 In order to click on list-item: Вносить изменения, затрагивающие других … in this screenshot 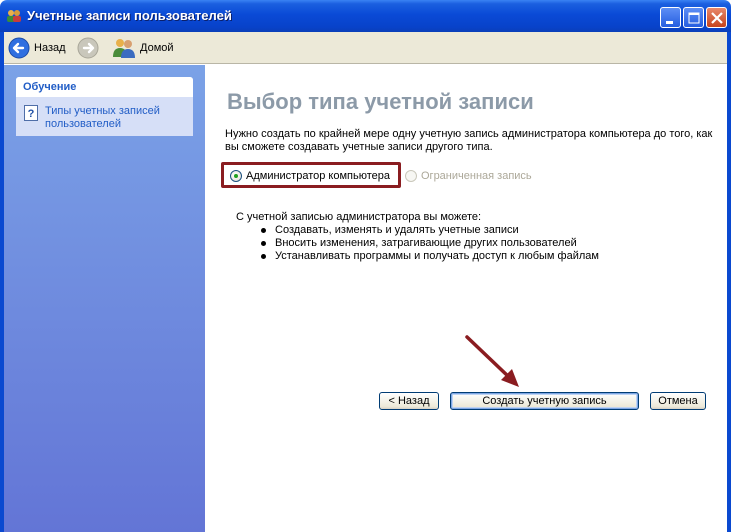, I will do `click(427, 243)`.